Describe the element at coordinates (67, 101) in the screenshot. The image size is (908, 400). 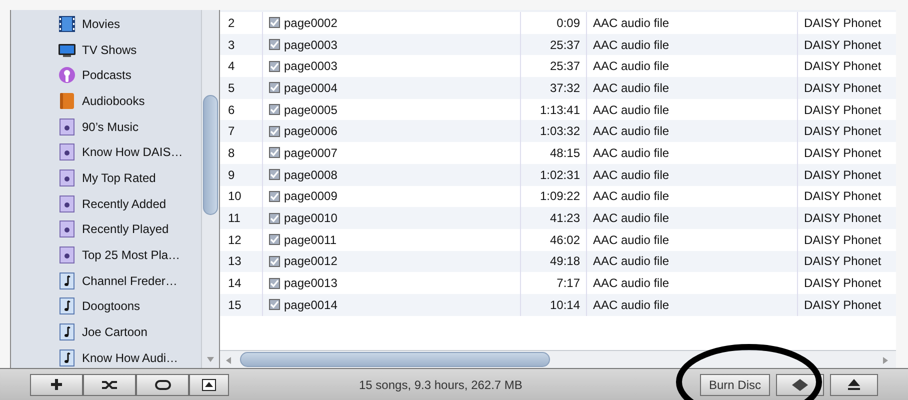
I see `book-icon` at that location.